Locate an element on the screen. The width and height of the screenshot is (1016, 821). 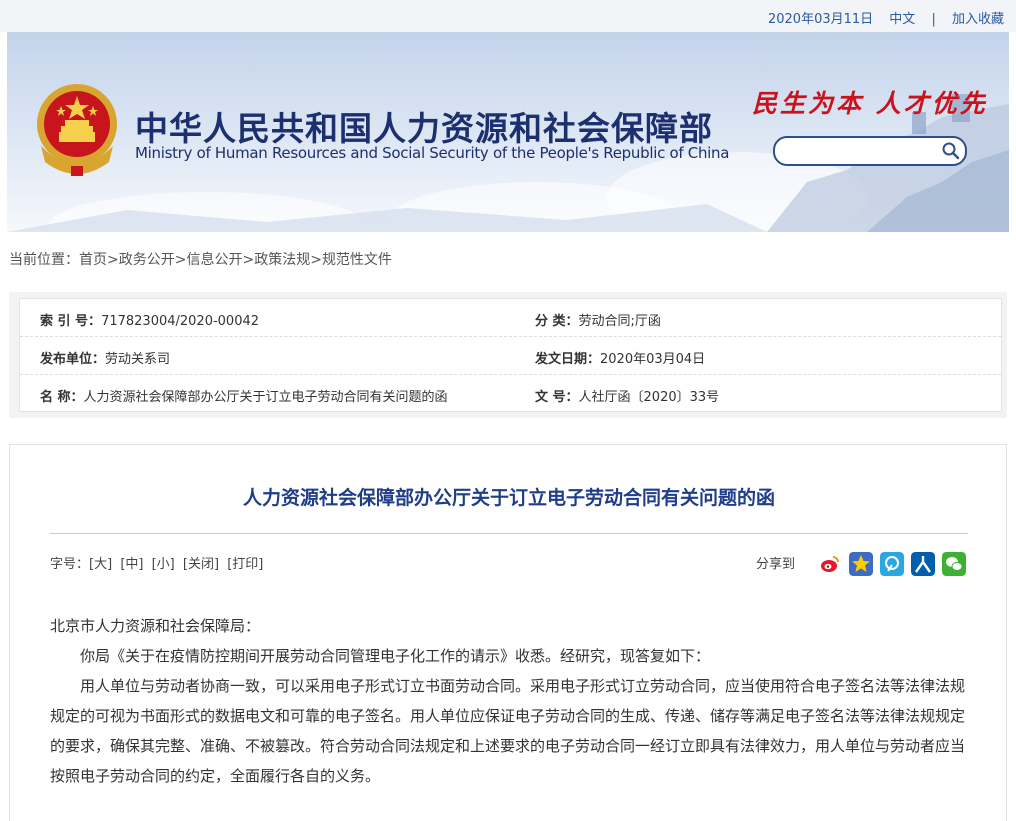
meta-row: 索 引 号：717823004/2020-00042 分 类：劳动合同;厅函 is located at coordinates (510, 318).